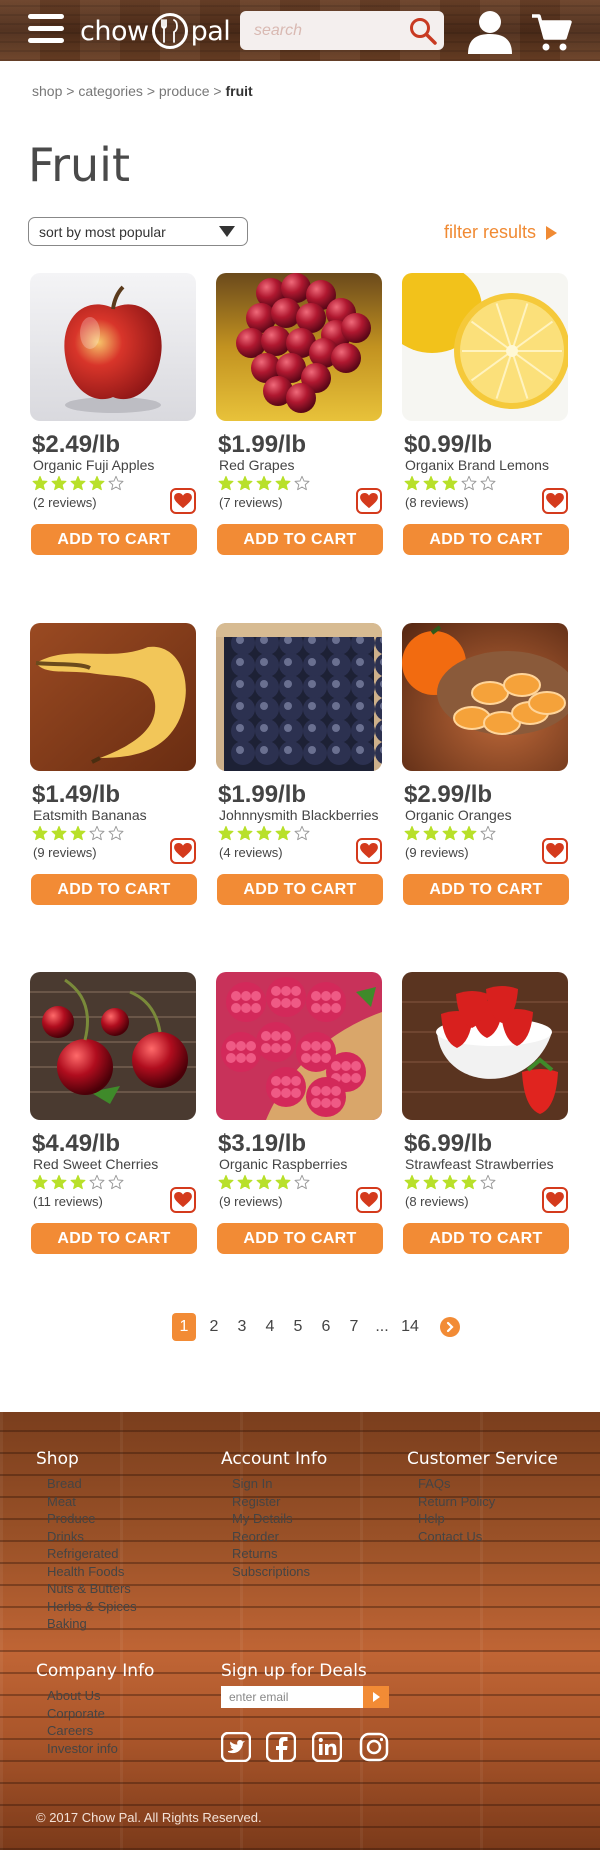 The width and height of the screenshot is (600, 1850). Describe the element at coordinates (274, 1502) in the screenshot. I see `footer-link-register: Register` at that location.